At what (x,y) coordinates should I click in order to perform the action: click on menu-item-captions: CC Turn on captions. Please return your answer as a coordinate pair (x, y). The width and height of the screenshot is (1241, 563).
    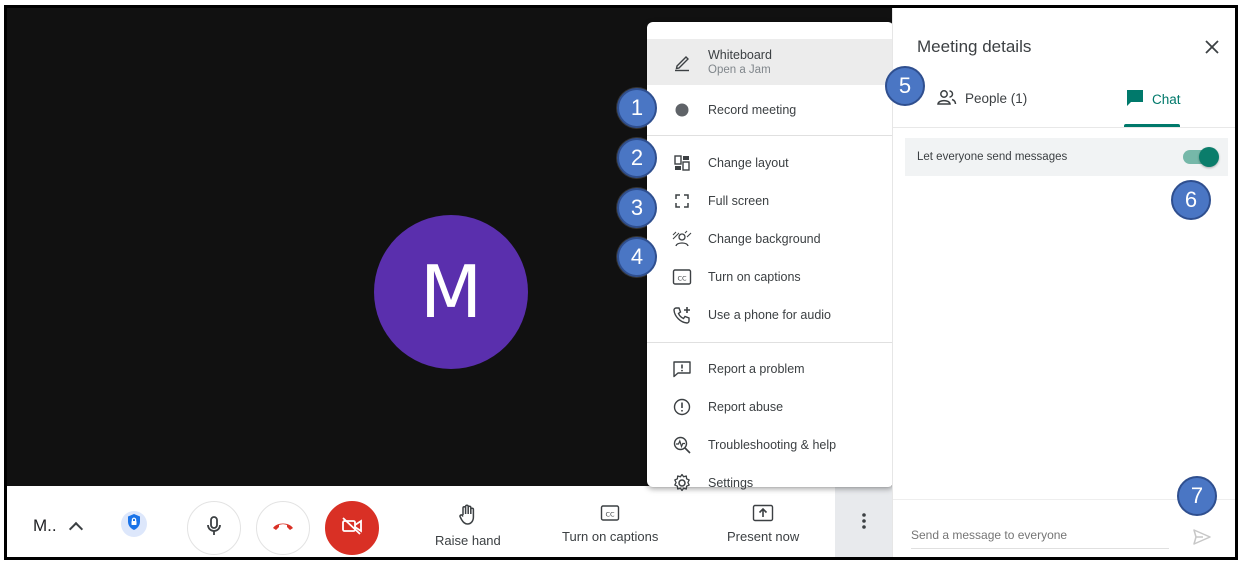
    Looking at the image, I should click on (770, 277).